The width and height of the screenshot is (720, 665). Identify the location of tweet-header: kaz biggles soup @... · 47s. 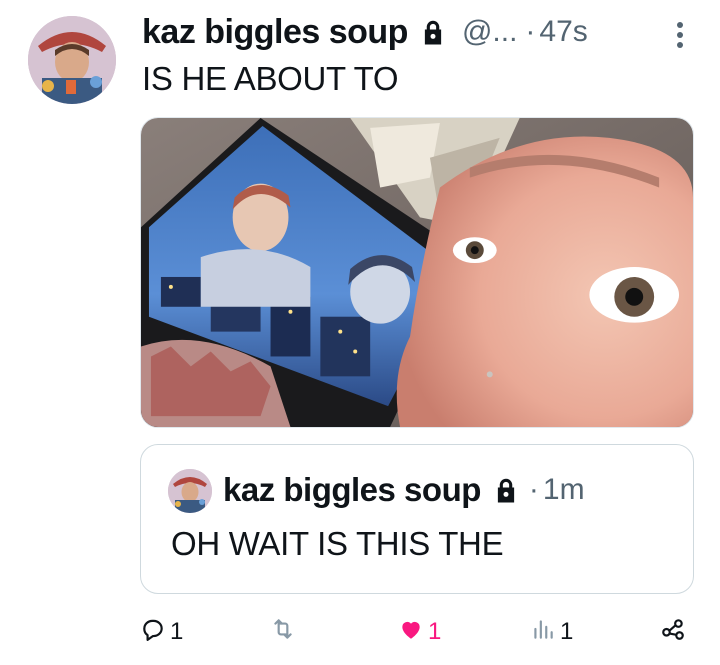
(411, 32).